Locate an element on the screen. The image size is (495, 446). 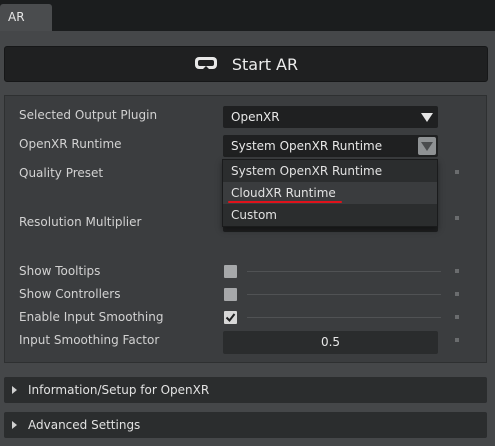
show-controllers-label: Show Controllers is located at coordinates (70, 294).